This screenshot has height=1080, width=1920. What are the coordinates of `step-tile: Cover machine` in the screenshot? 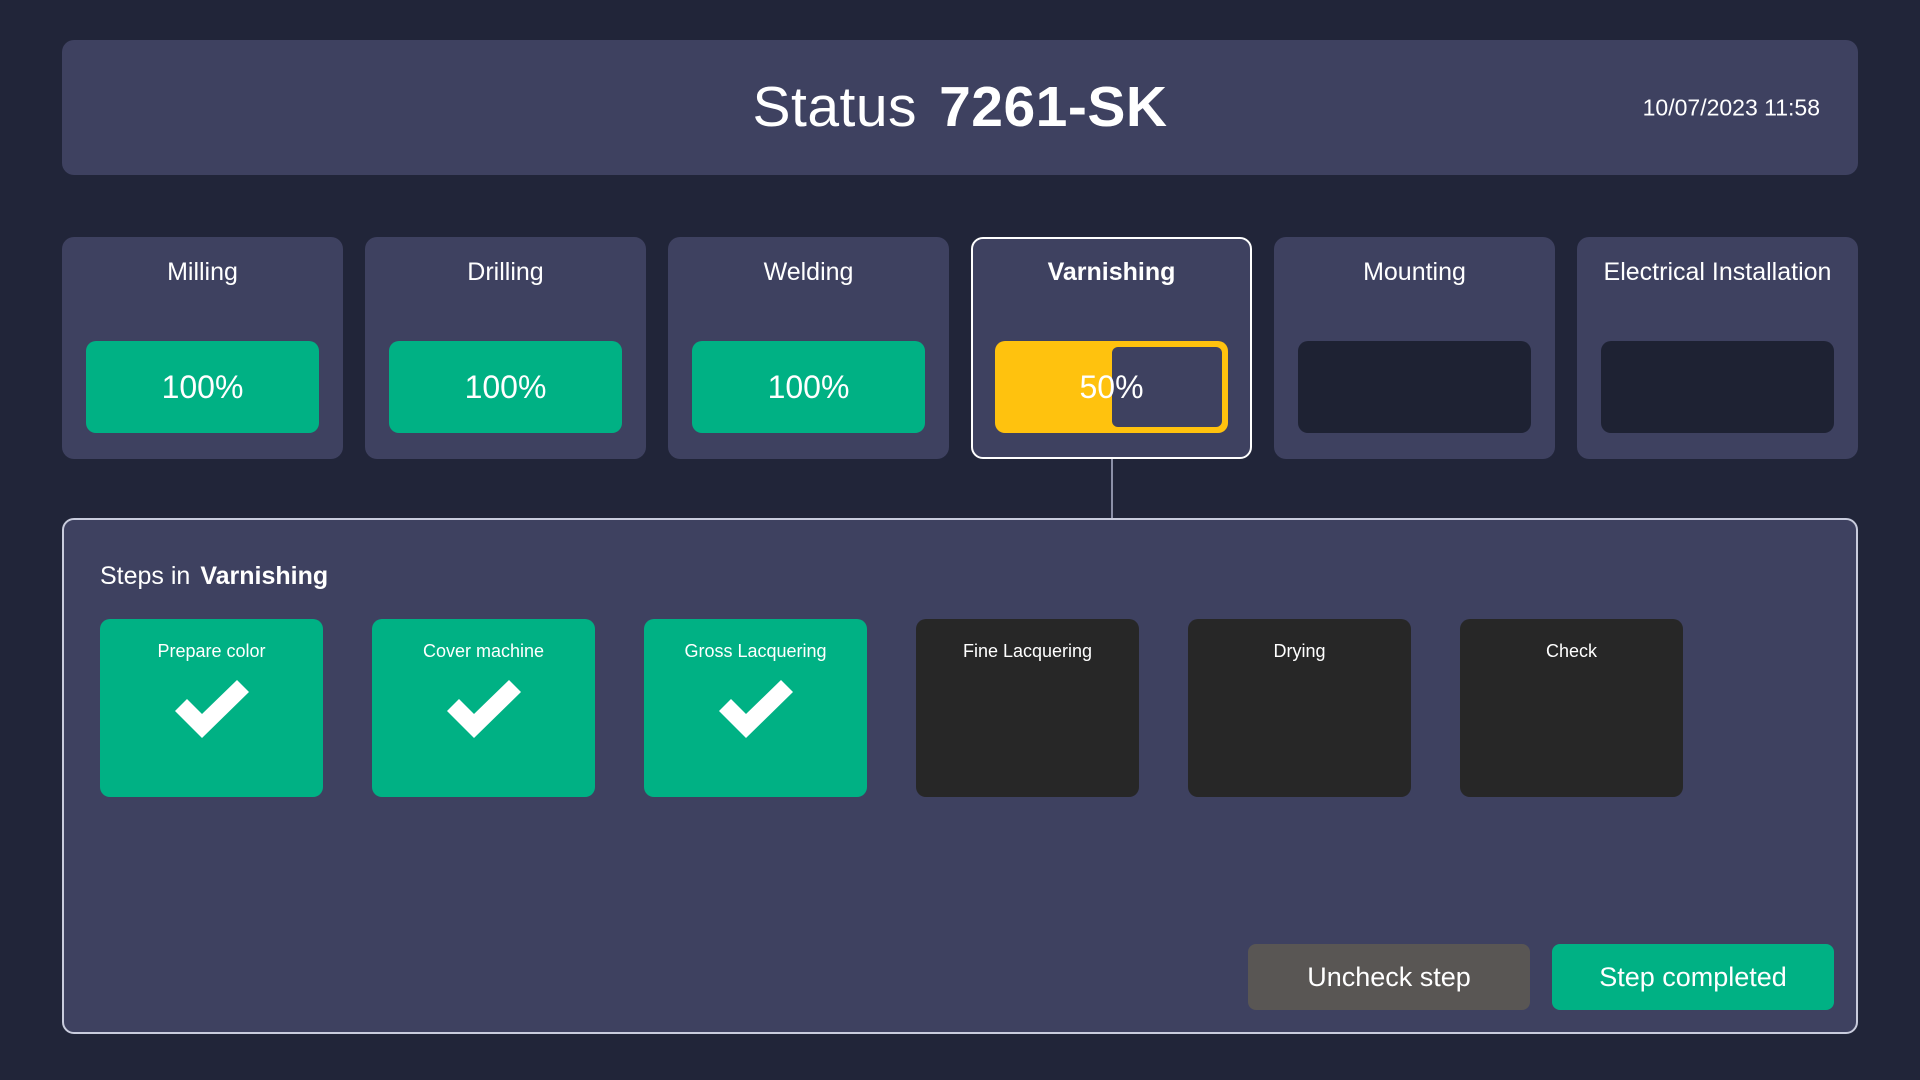 It's located at (483, 708).